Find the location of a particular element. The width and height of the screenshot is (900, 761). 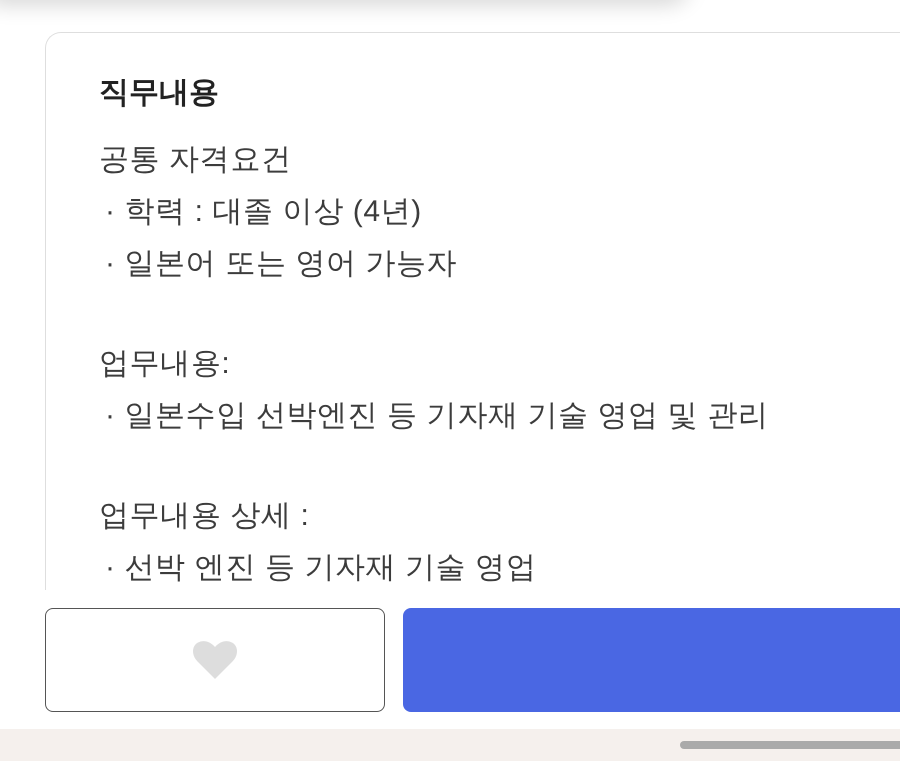

subsection-heading: 공통 자격요건 is located at coordinates (195, 160).